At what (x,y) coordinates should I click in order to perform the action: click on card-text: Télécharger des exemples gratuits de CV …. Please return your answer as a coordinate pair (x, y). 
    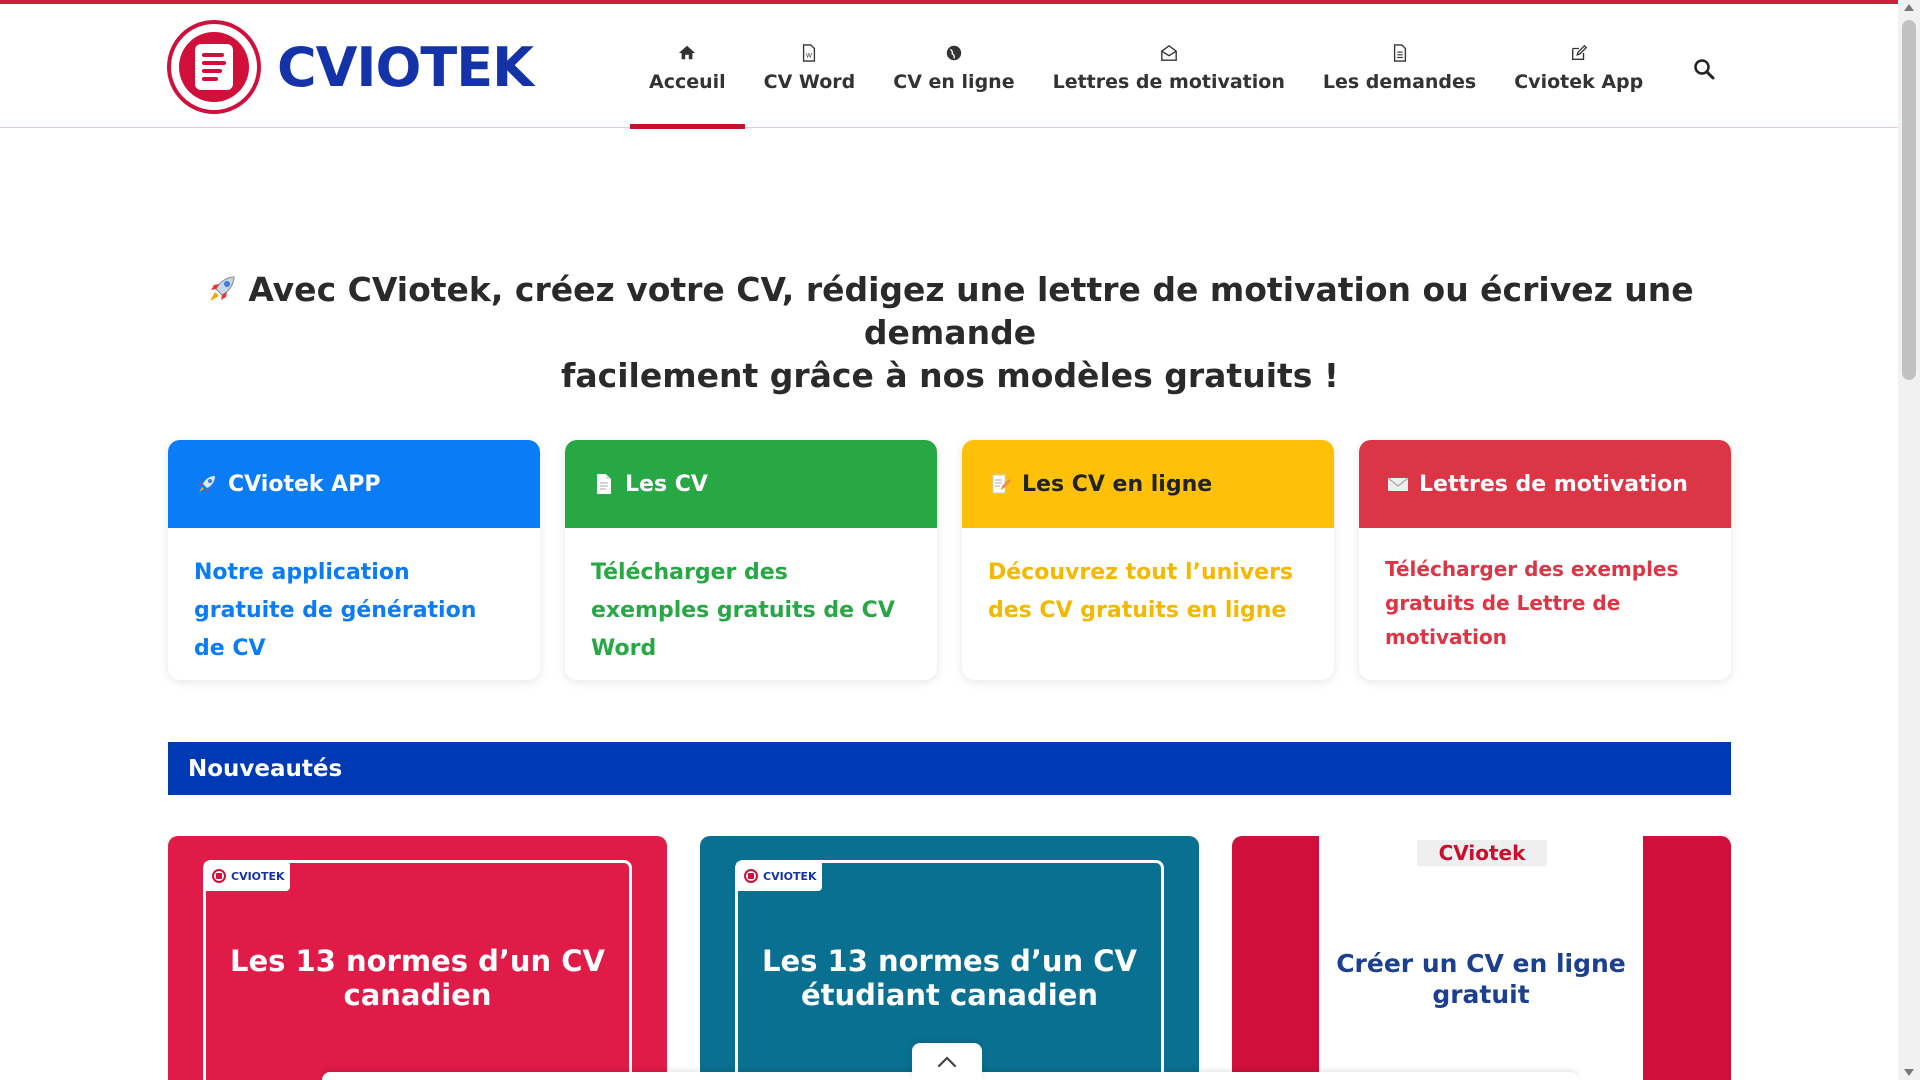
    Looking at the image, I should click on (743, 610).